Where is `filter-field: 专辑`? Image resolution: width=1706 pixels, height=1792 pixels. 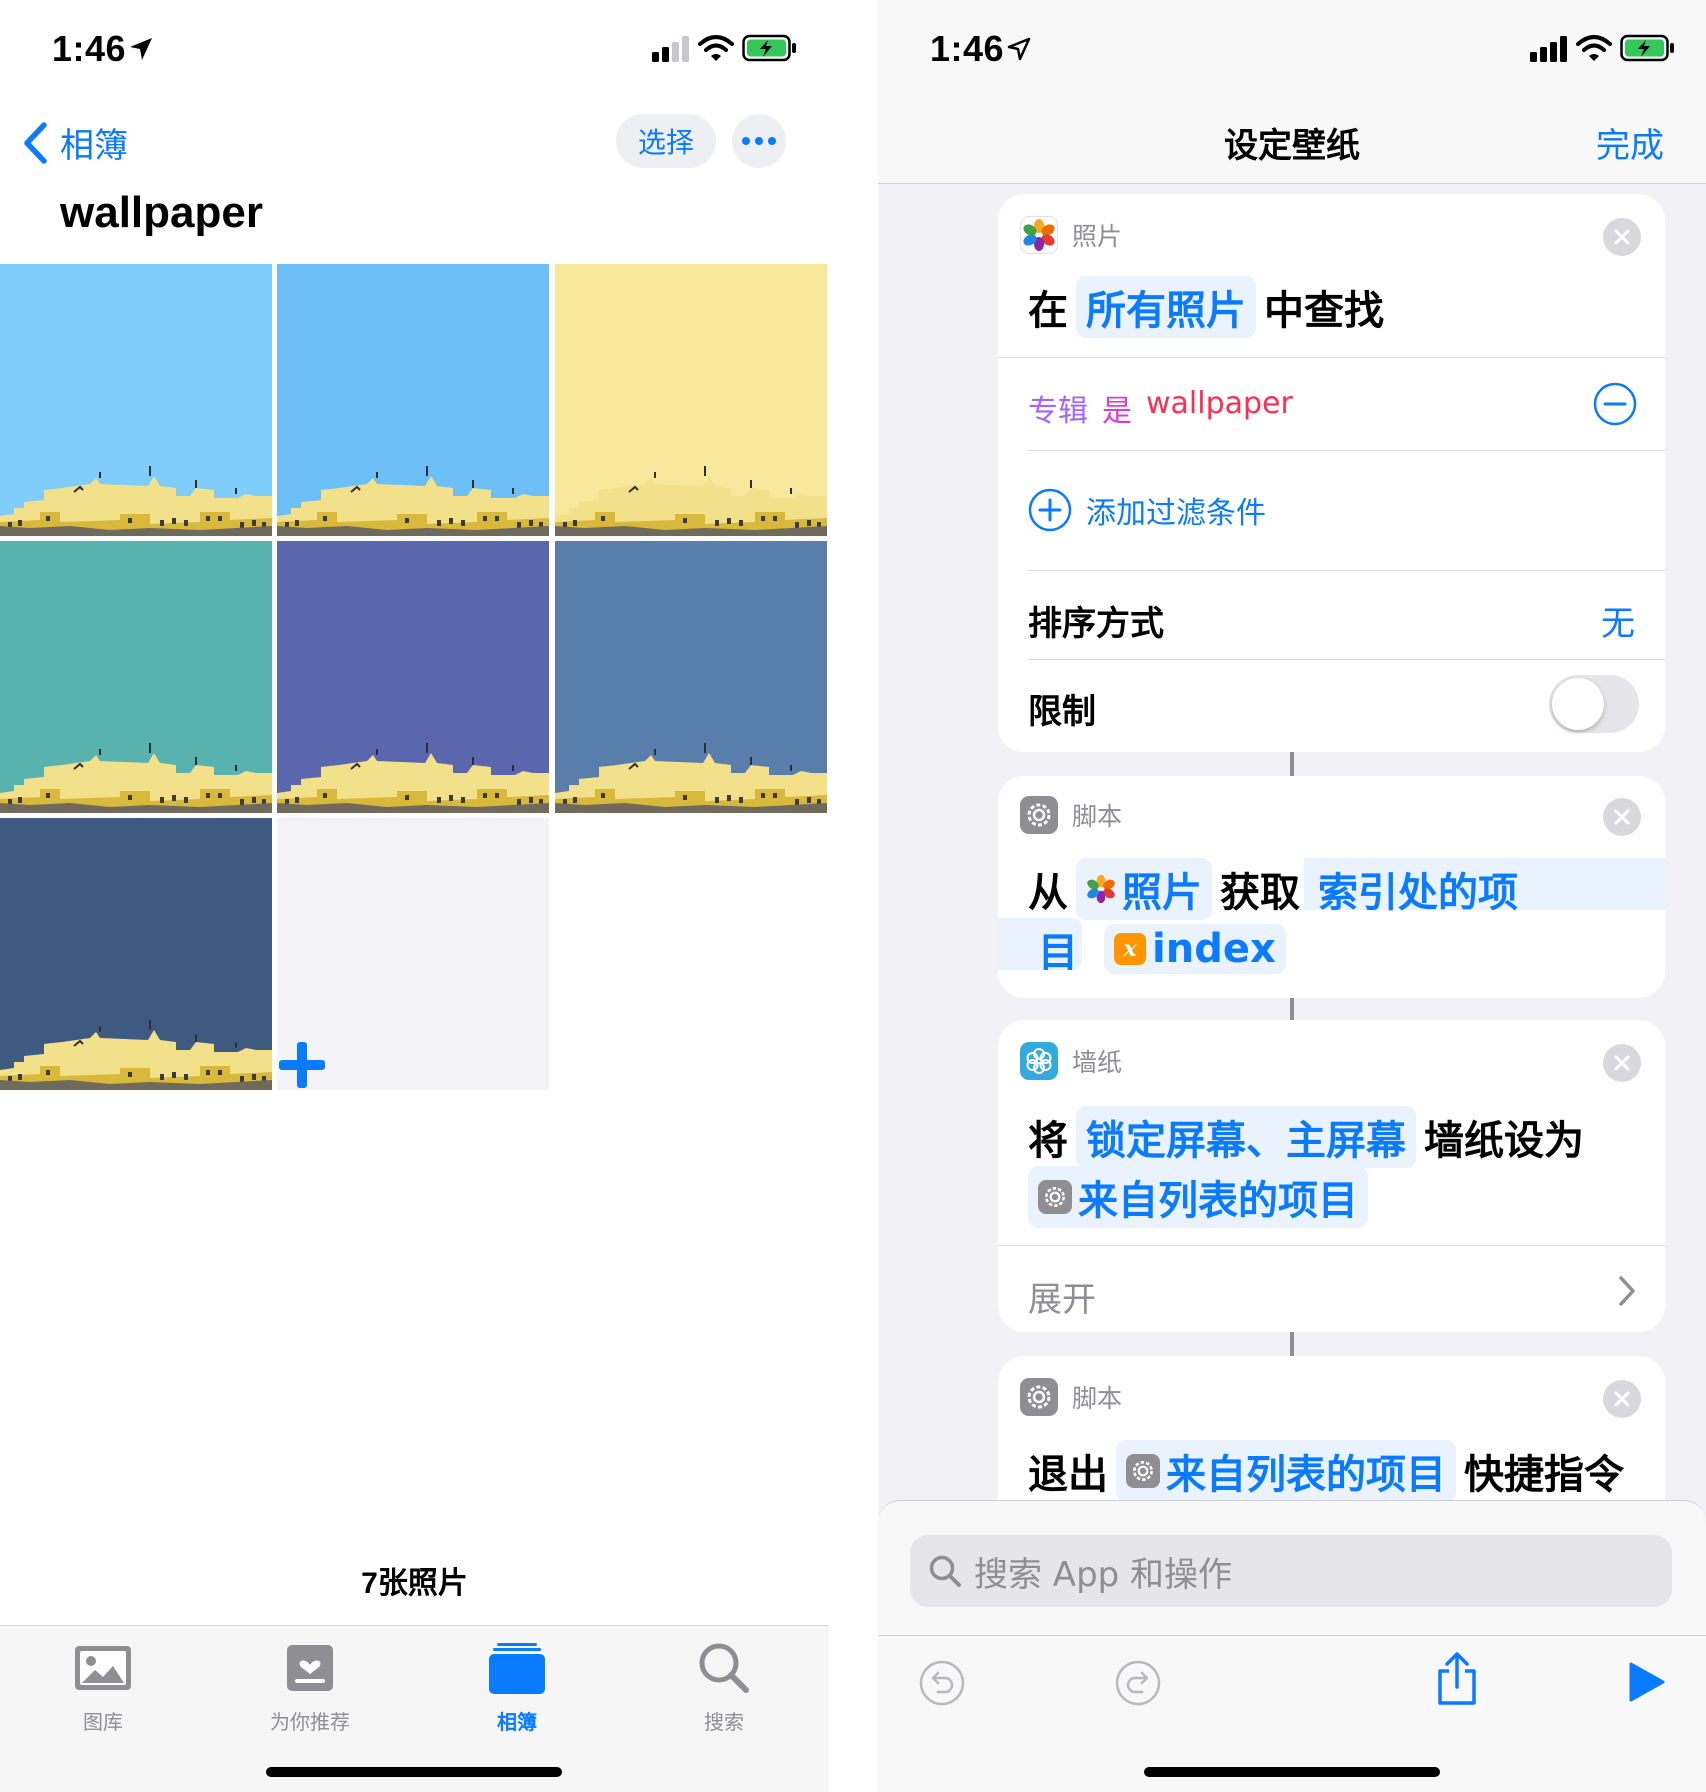
filter-field: 专辑 is located at coordinates (1058, 408).